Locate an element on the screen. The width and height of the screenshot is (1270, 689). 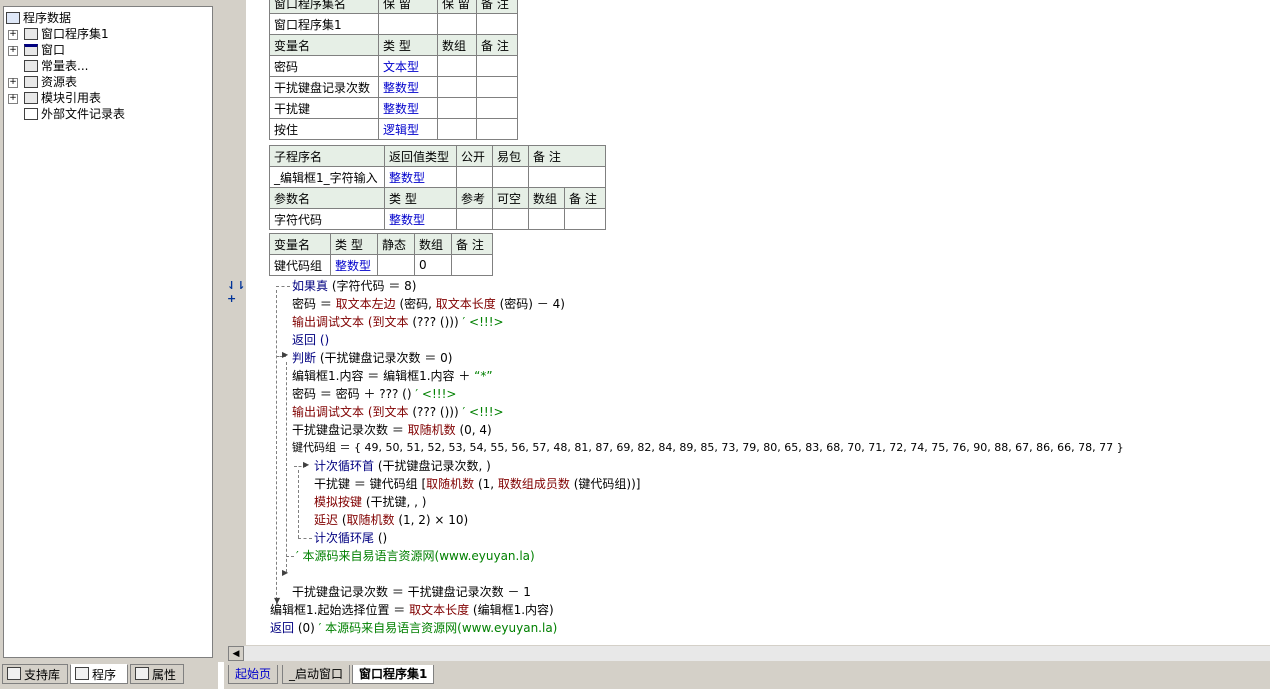
table-row: 变量名 类 型 静态 数组 备 注 is located at coordinates (381, 244).